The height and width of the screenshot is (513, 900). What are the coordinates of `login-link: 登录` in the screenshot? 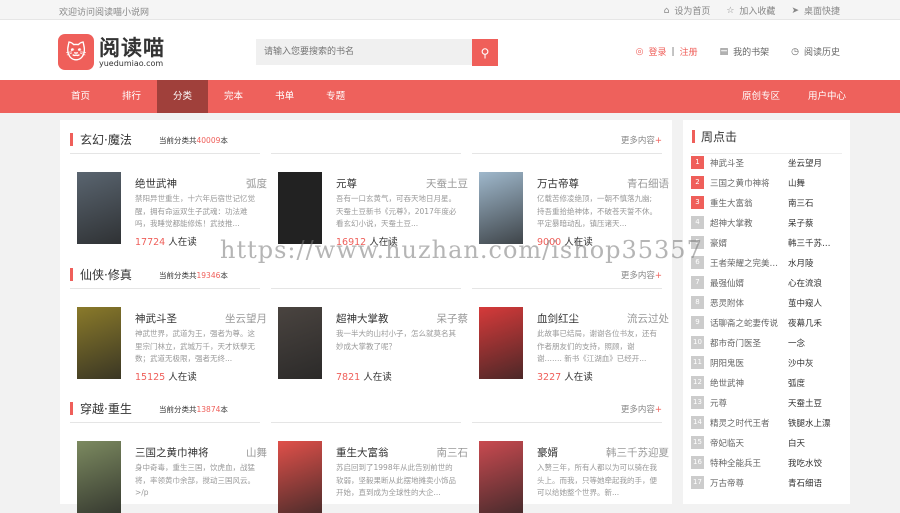 It's located at (658, 51).